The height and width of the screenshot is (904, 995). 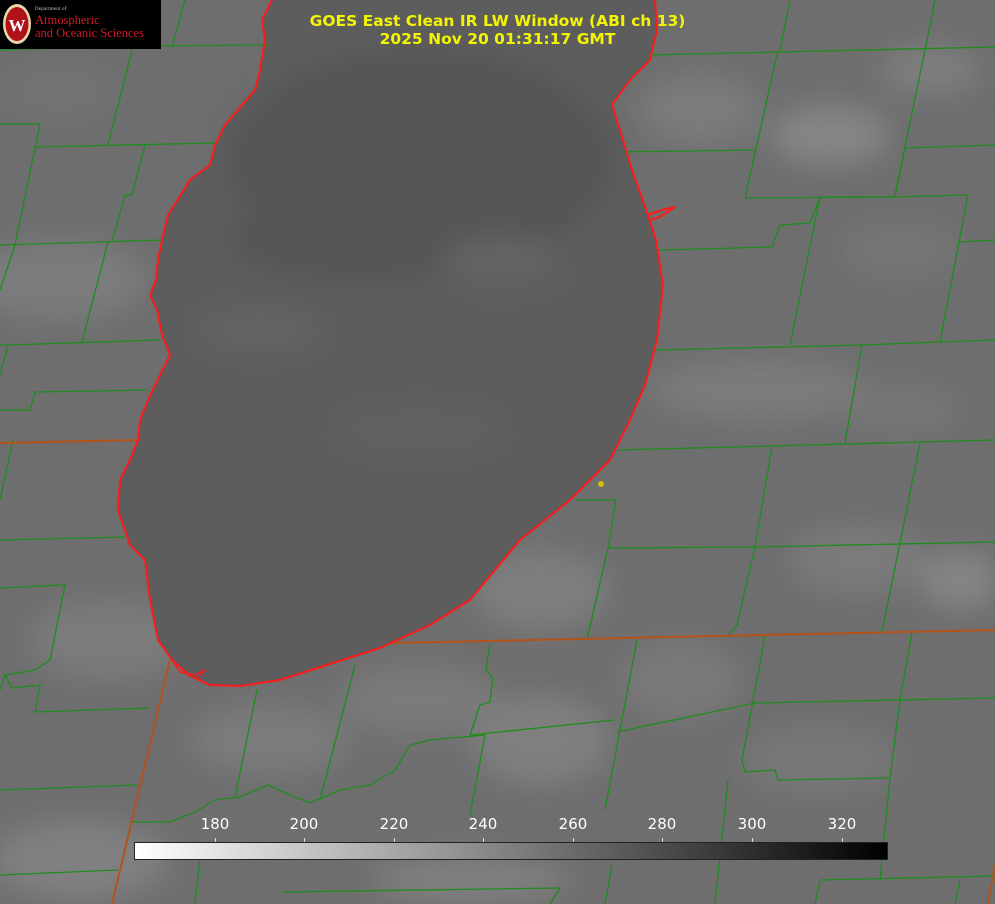 What do you see at coordinates (483, 824) in the screenshot?
I see `colorbar-tick-label: 240` at bounding box center [483, 824].